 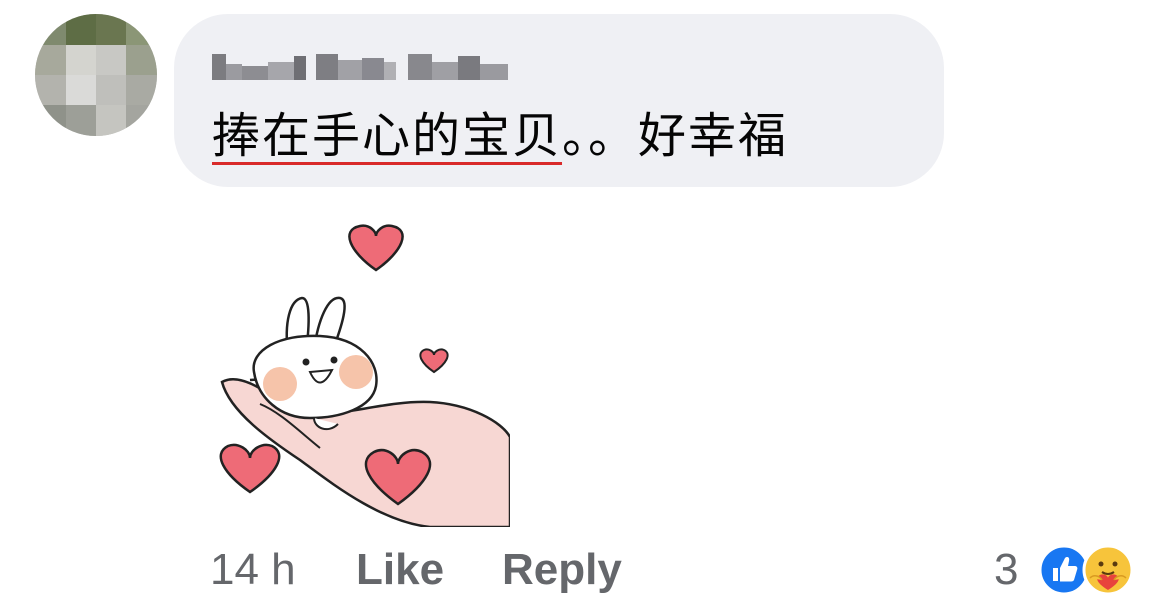 What do you see at coordinates (253, 570) in the screenshot?
I see `timestamp-link: 14 h` at bounding box center [253, 570].